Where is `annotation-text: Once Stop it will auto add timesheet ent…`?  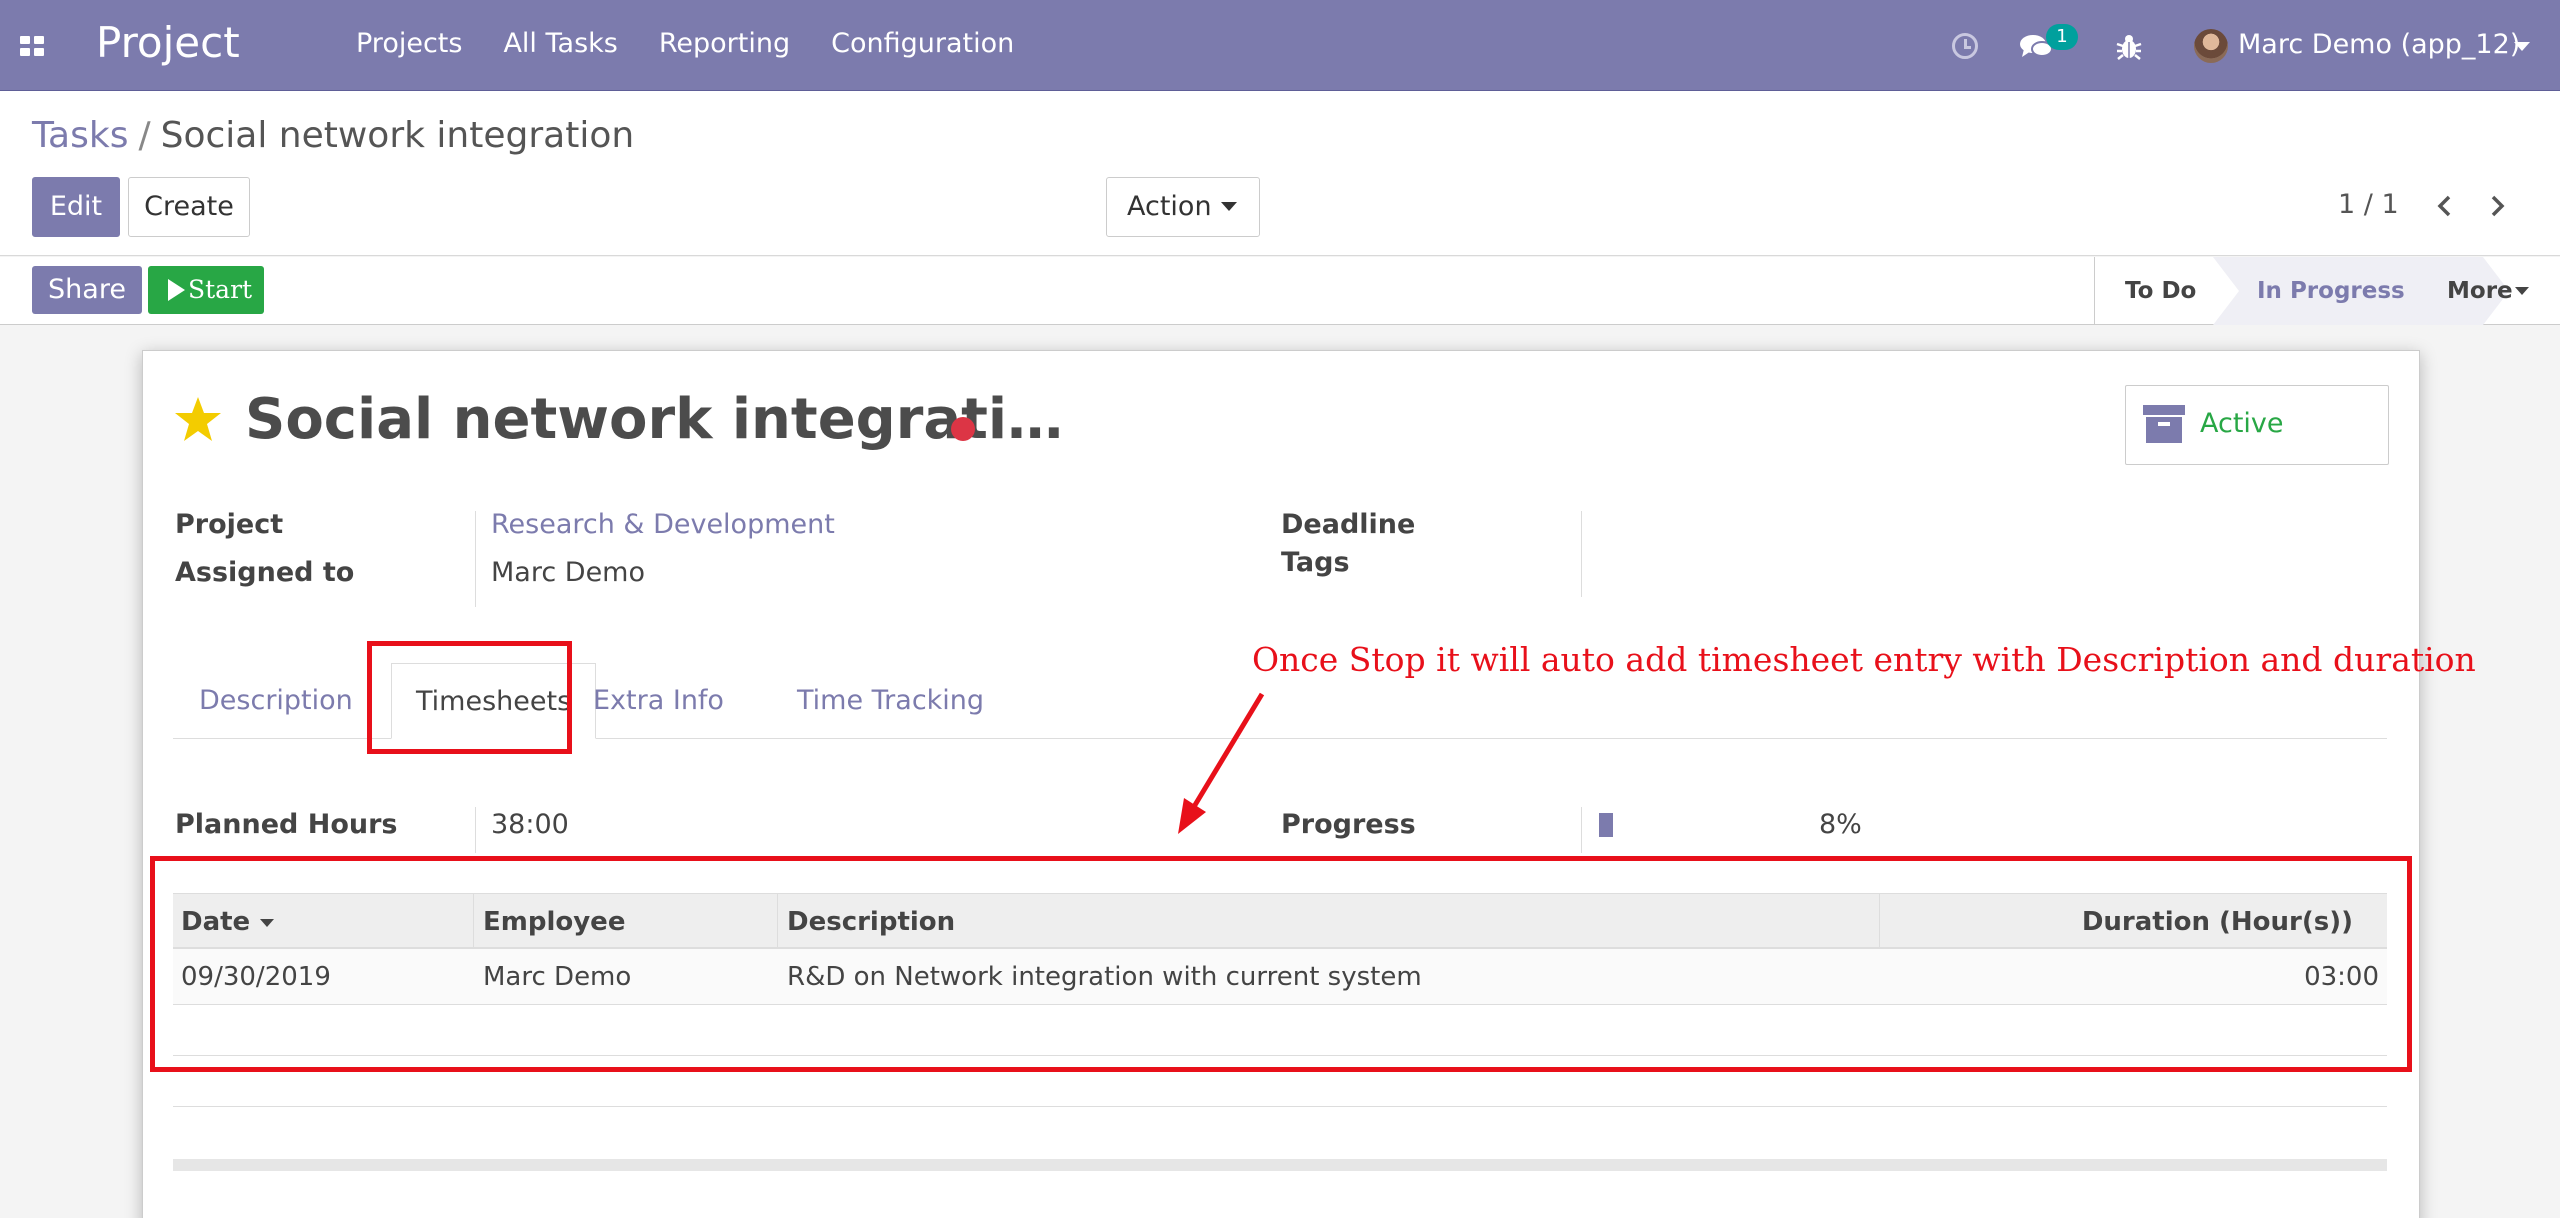 annotation-text: Once Stop it will auto add timesheet ent… is located at coordinates (1864, 659).